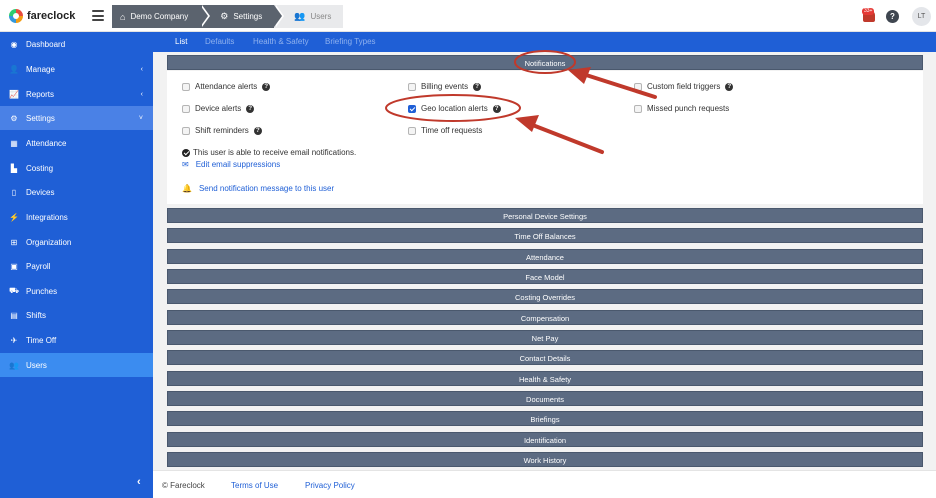  I want to click on missed-punch-requests-checkbox: Missed punch requests, so click(681, 108).